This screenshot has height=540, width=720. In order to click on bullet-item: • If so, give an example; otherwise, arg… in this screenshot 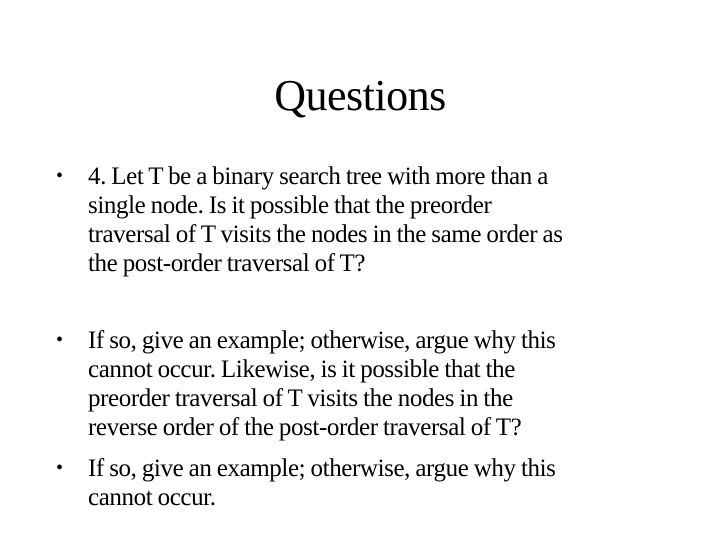, I will do `click(366, 483)`.